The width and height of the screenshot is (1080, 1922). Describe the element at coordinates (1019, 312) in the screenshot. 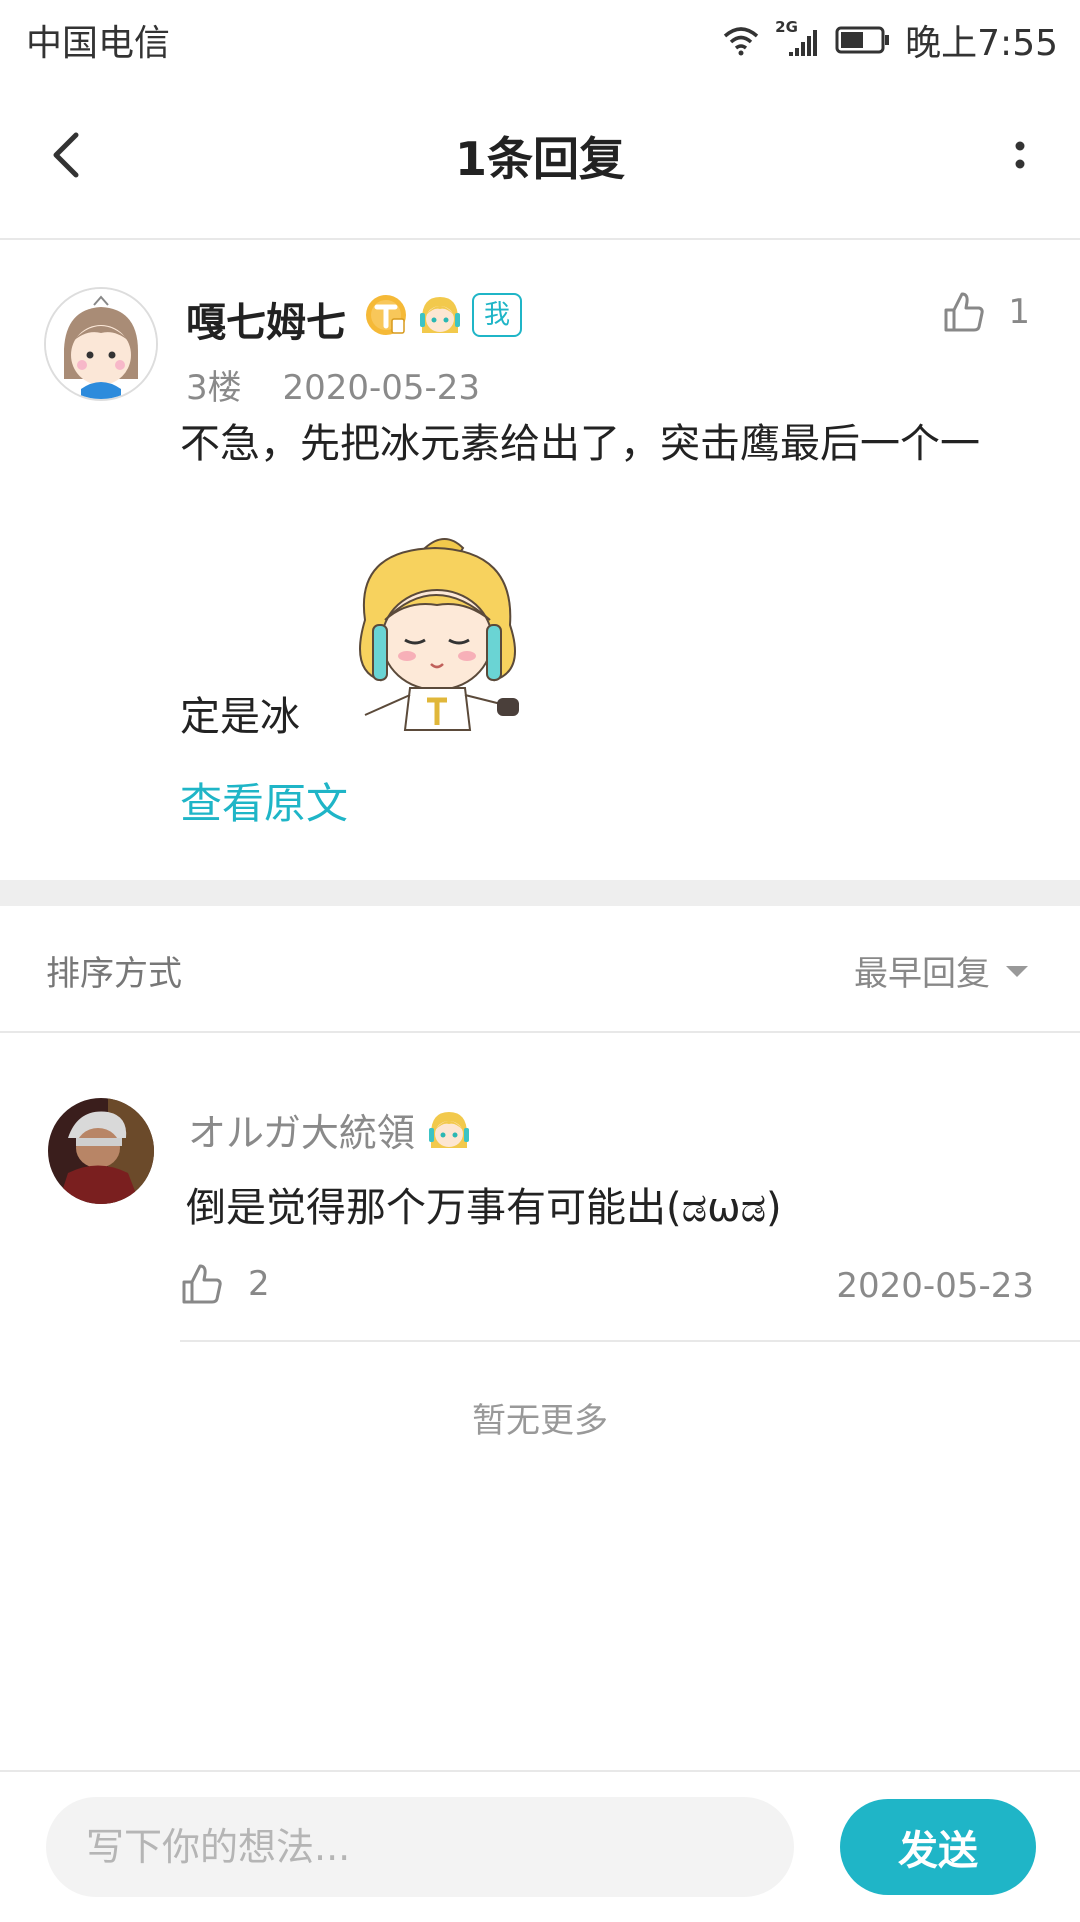

I see `post-like-count: 1` at that location.